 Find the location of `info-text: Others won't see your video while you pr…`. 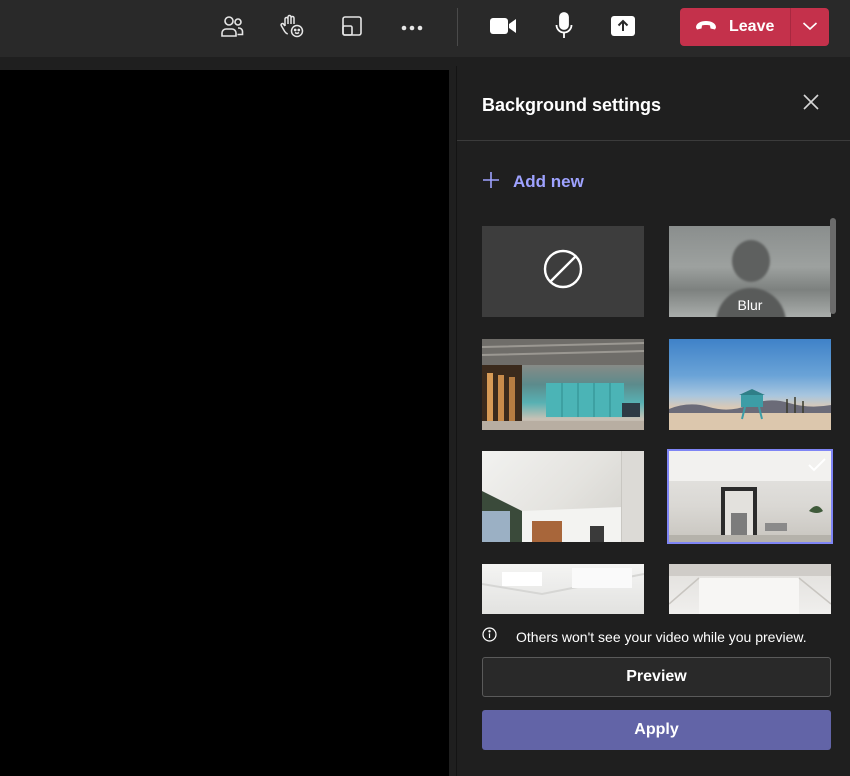

info-text: Others won't see your video while you pr… is located at coordinates (661, 637).